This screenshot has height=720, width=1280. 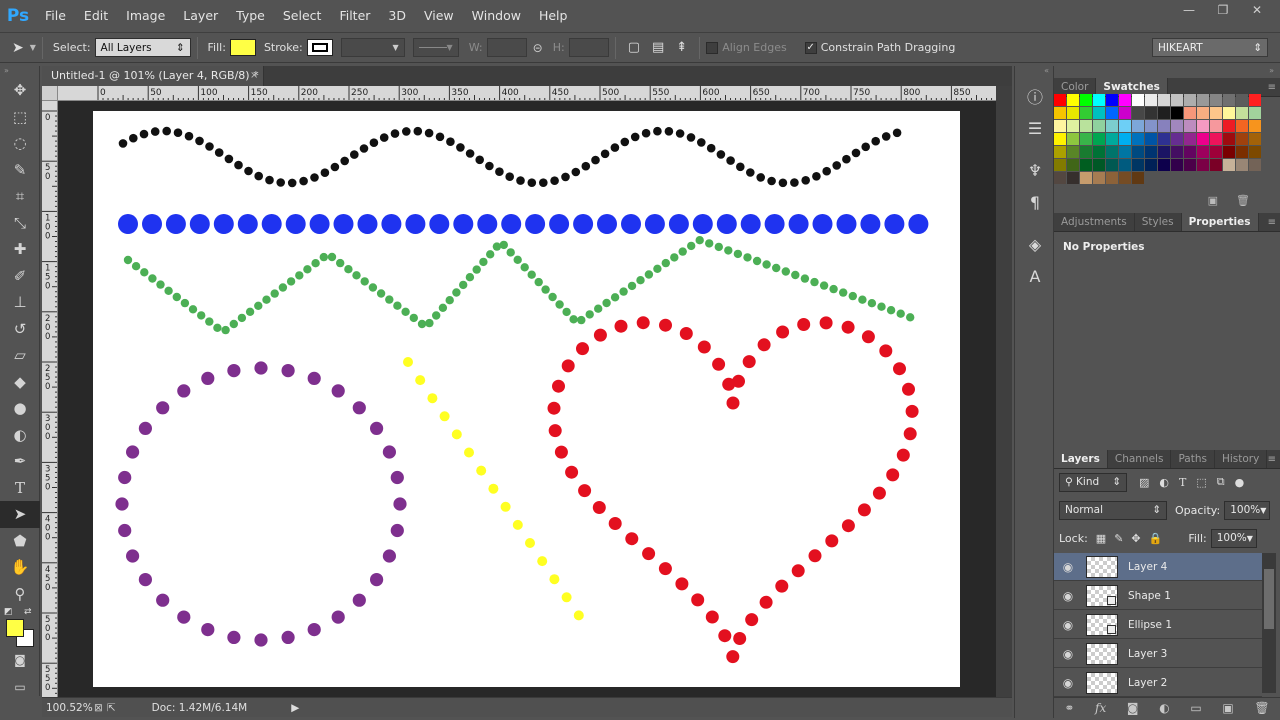 What do you see at coordinates (19, 71) in the screenshot?
I see `panel-collapse-icon: »` at bounding box center [19, 71].